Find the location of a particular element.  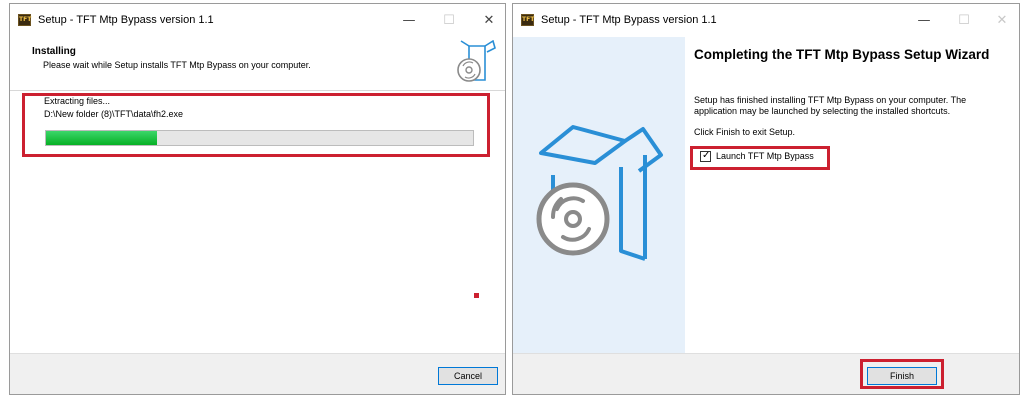

exit-instruction: Click Finish to exit Setup. is located at coordinates (745, 132).